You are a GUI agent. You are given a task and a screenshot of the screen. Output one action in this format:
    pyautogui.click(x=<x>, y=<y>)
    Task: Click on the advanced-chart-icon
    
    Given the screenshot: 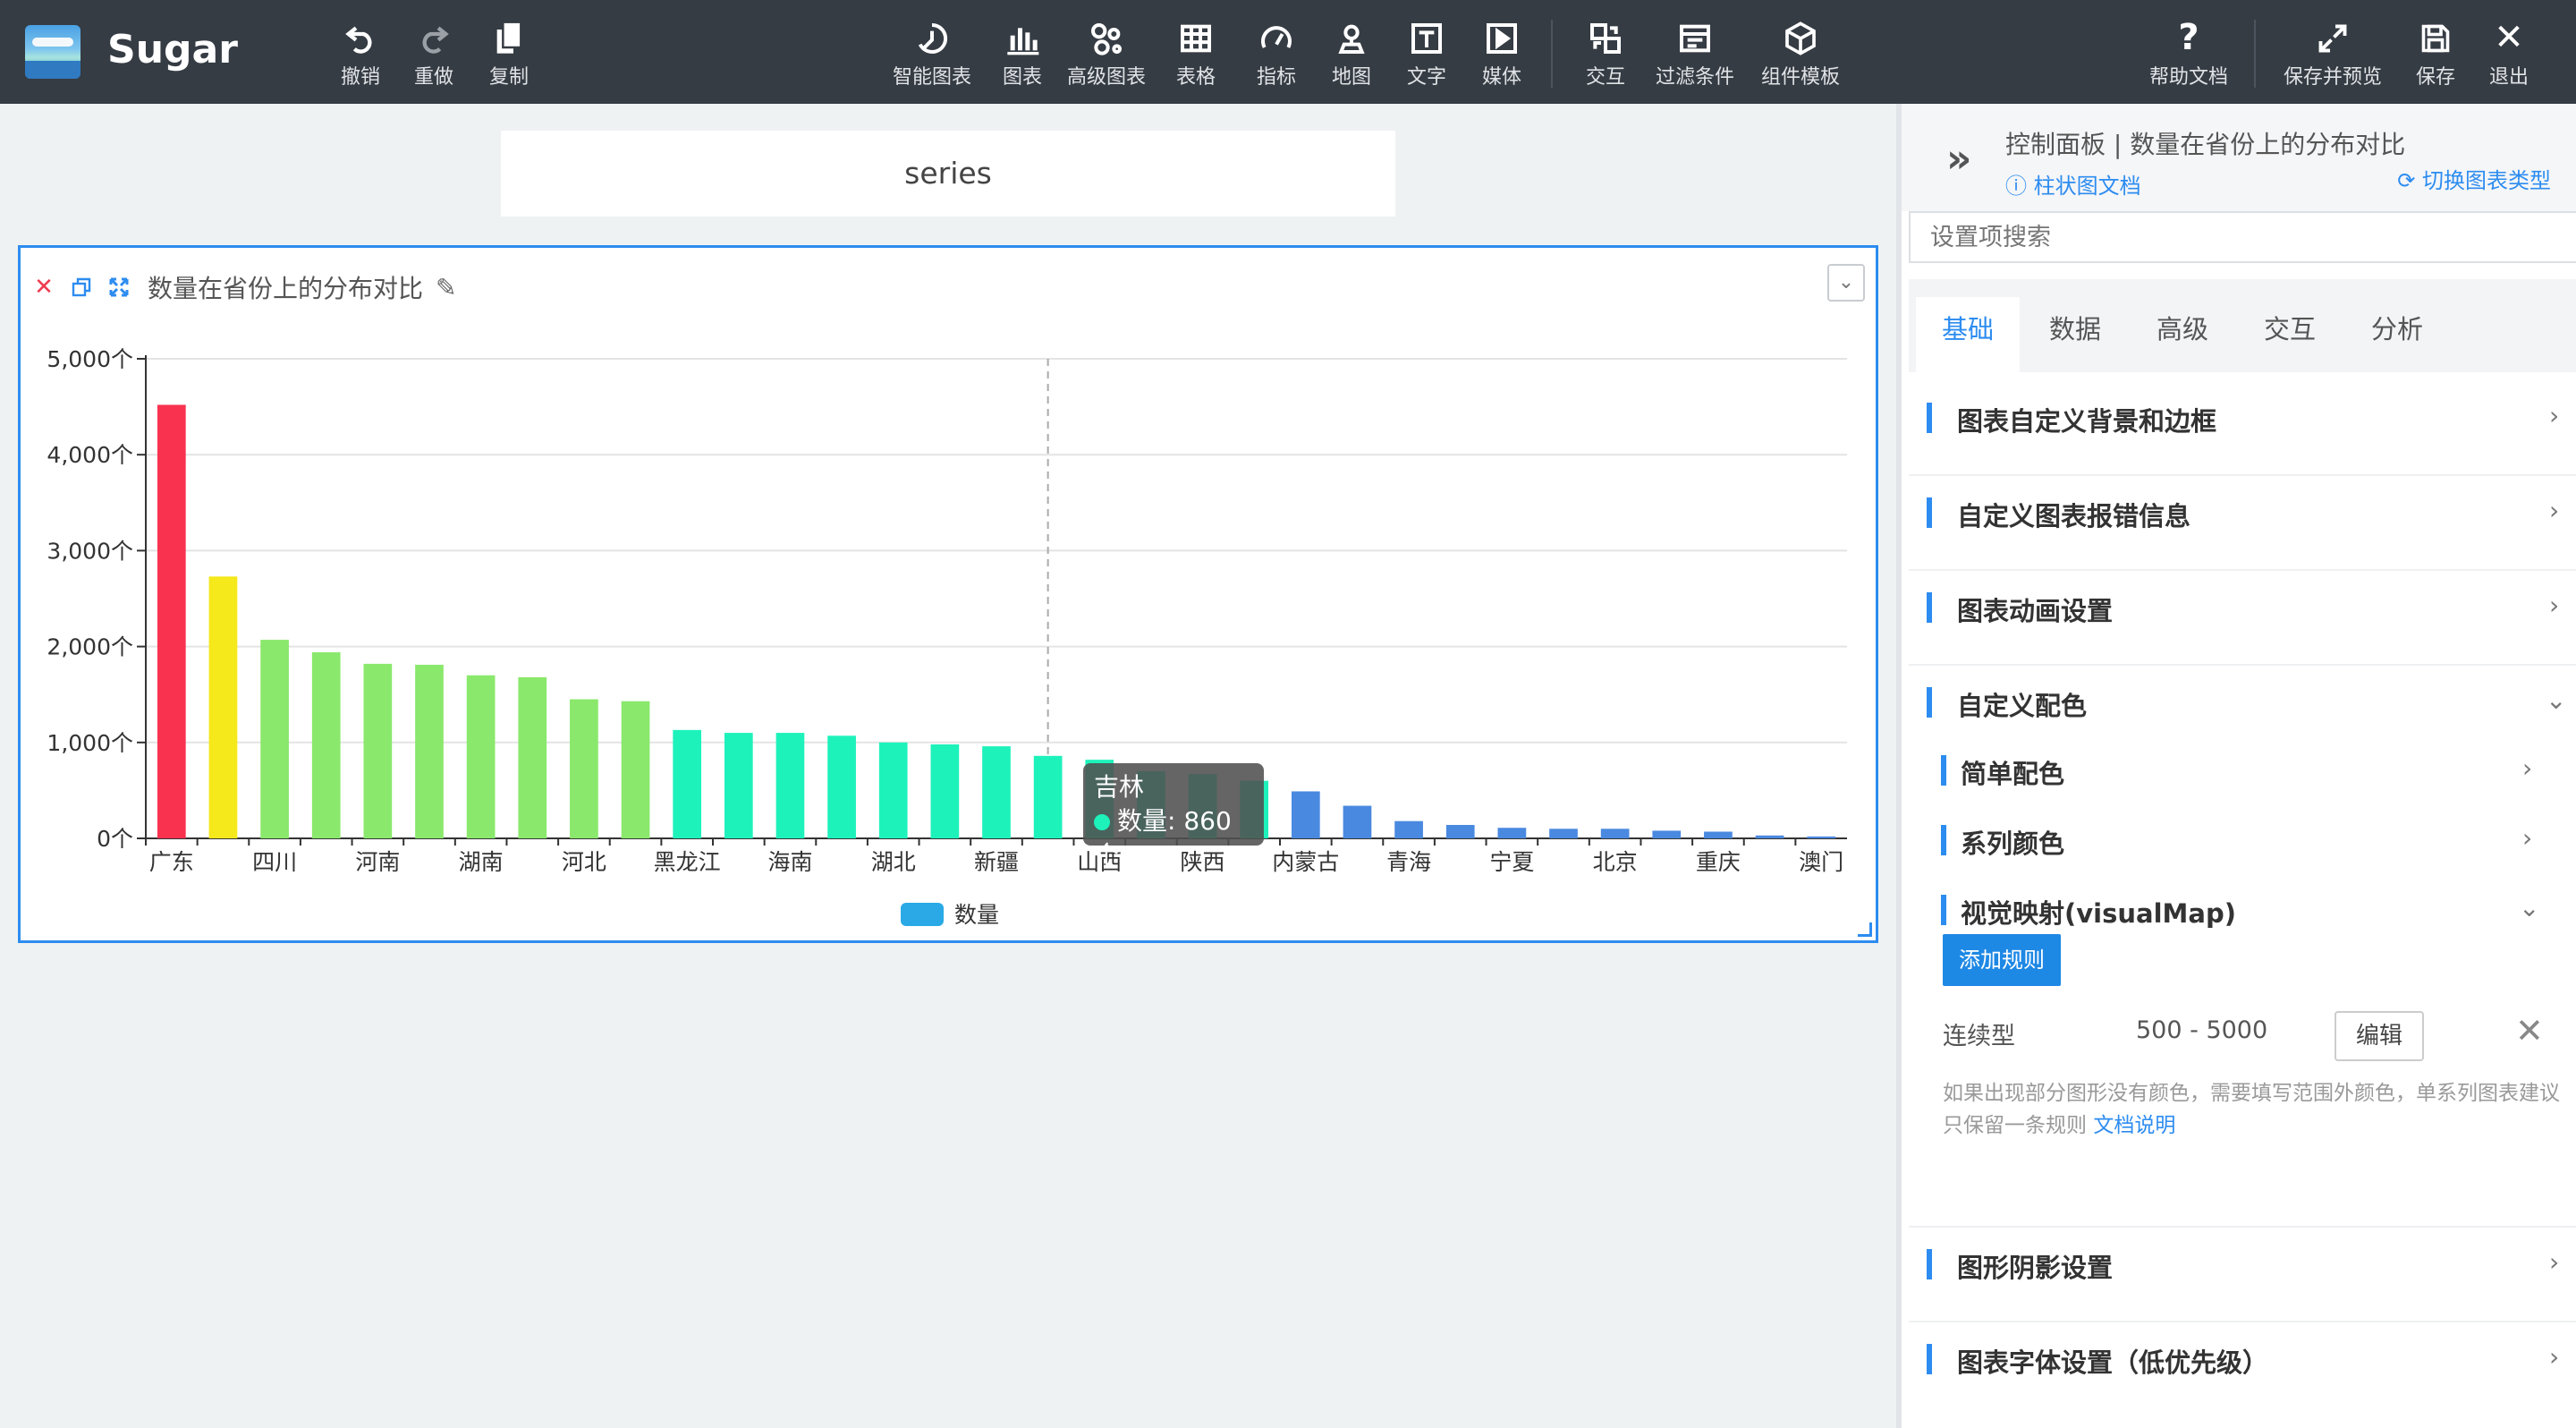 What is the action you would take?
    pyautogui.click(x=1106, y=37)
    